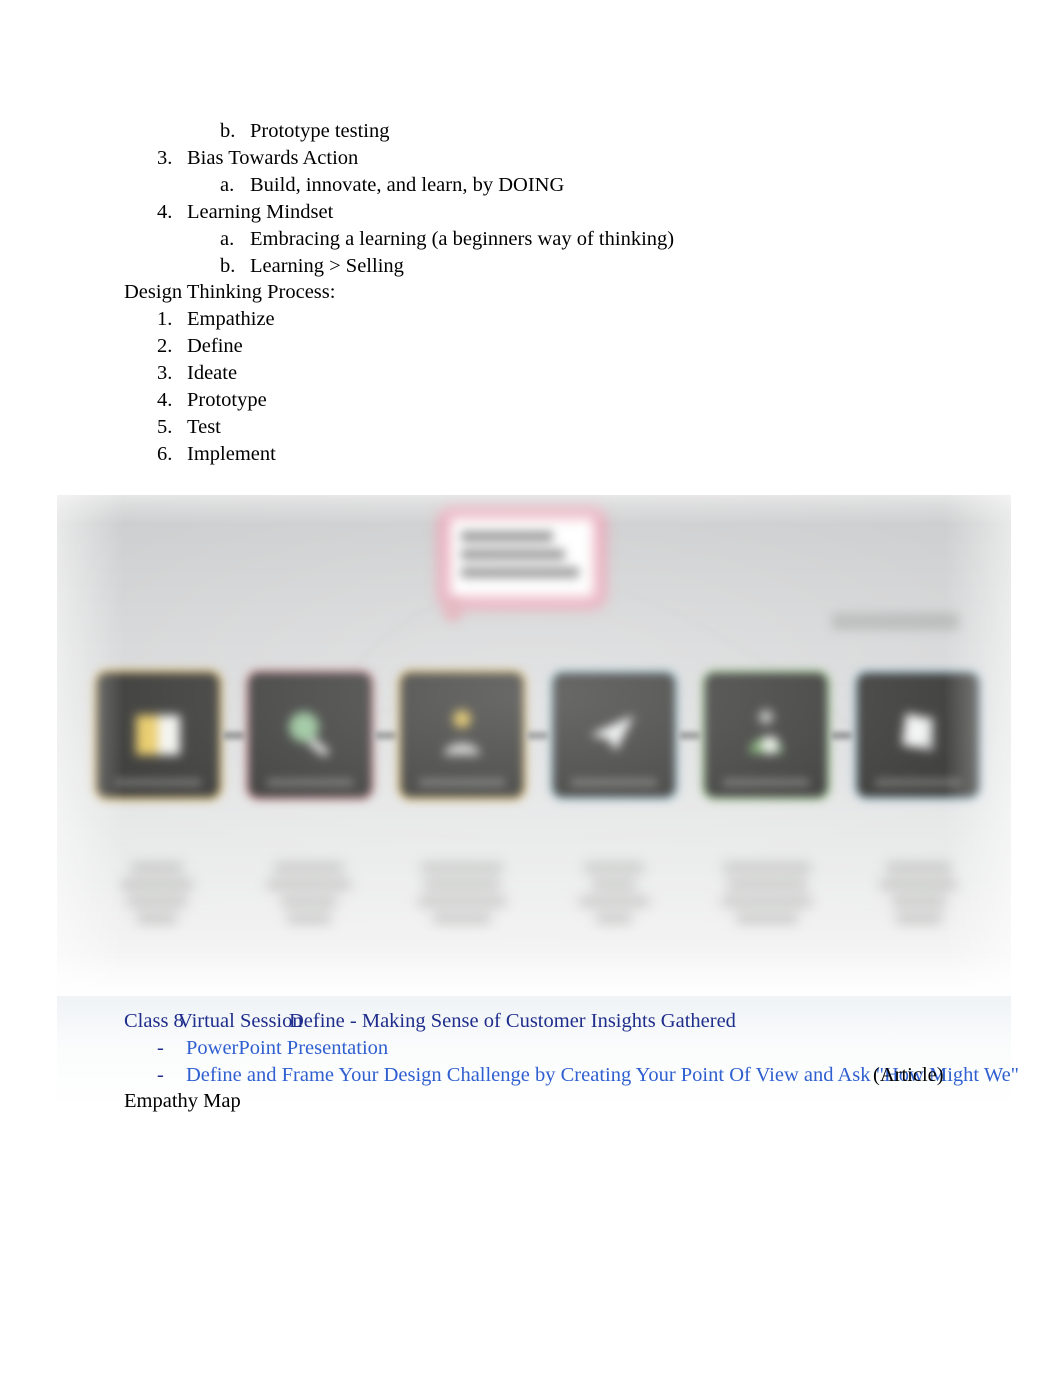 The width and height of the screenshot is (1062, 1377). I want to click on figure-title-text-lines, so click(524, 560).